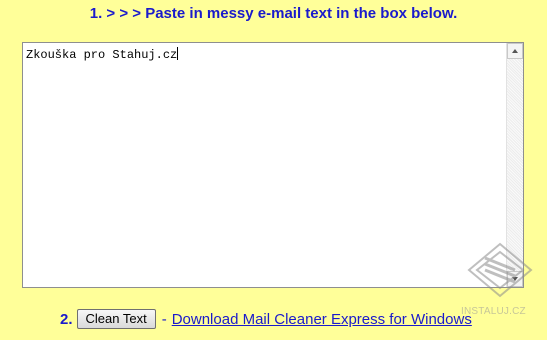 This screenshot has width=547, height=340. I want to click on instaluj-logo-icon, so click(500, 270).